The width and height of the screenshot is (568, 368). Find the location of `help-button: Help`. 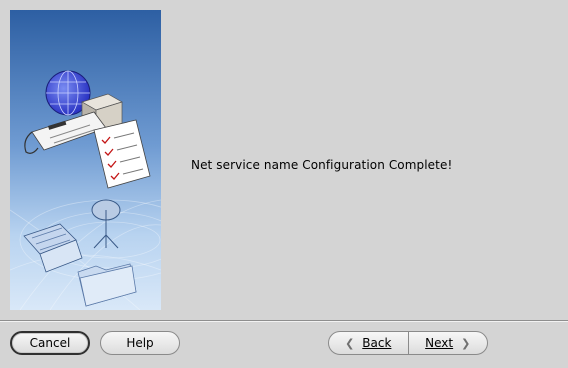

help-button: Help is located at coordinates (140, 343).